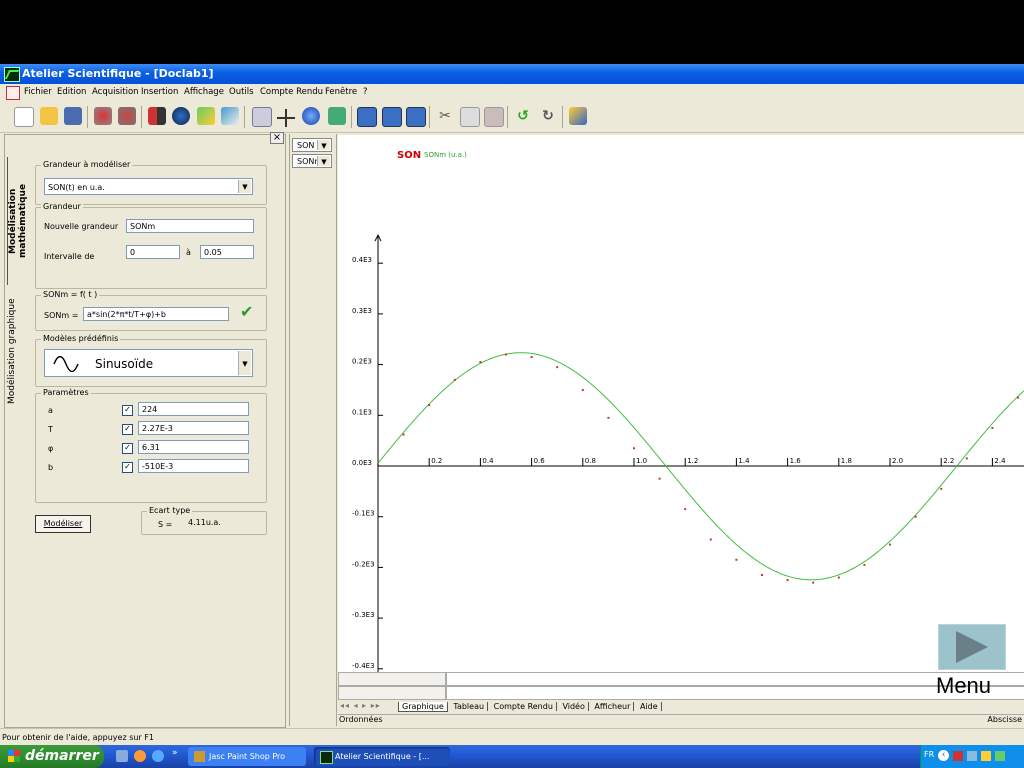 This screenshot has height=768, width=1024. I want to click on nouvelle-grandeur-input: SONm, so click(190, 226).